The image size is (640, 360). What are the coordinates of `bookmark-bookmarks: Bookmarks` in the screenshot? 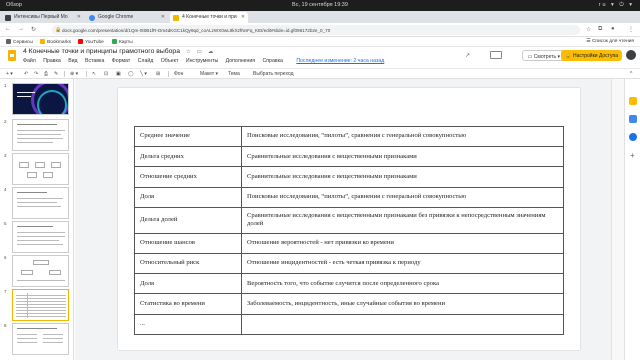 It's located at (55, 42).